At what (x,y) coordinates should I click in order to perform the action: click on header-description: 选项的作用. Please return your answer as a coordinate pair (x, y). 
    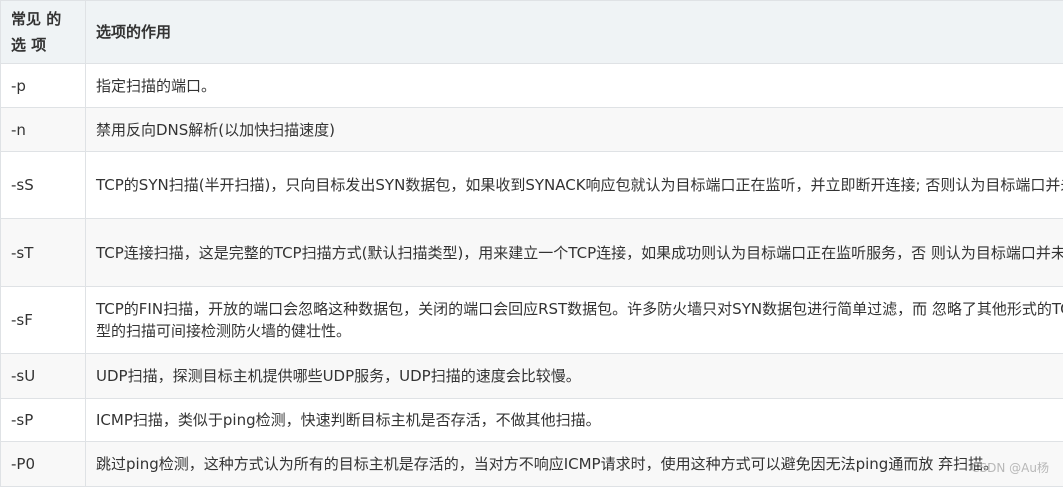
    Looking at the image, I should click on (574, 32).